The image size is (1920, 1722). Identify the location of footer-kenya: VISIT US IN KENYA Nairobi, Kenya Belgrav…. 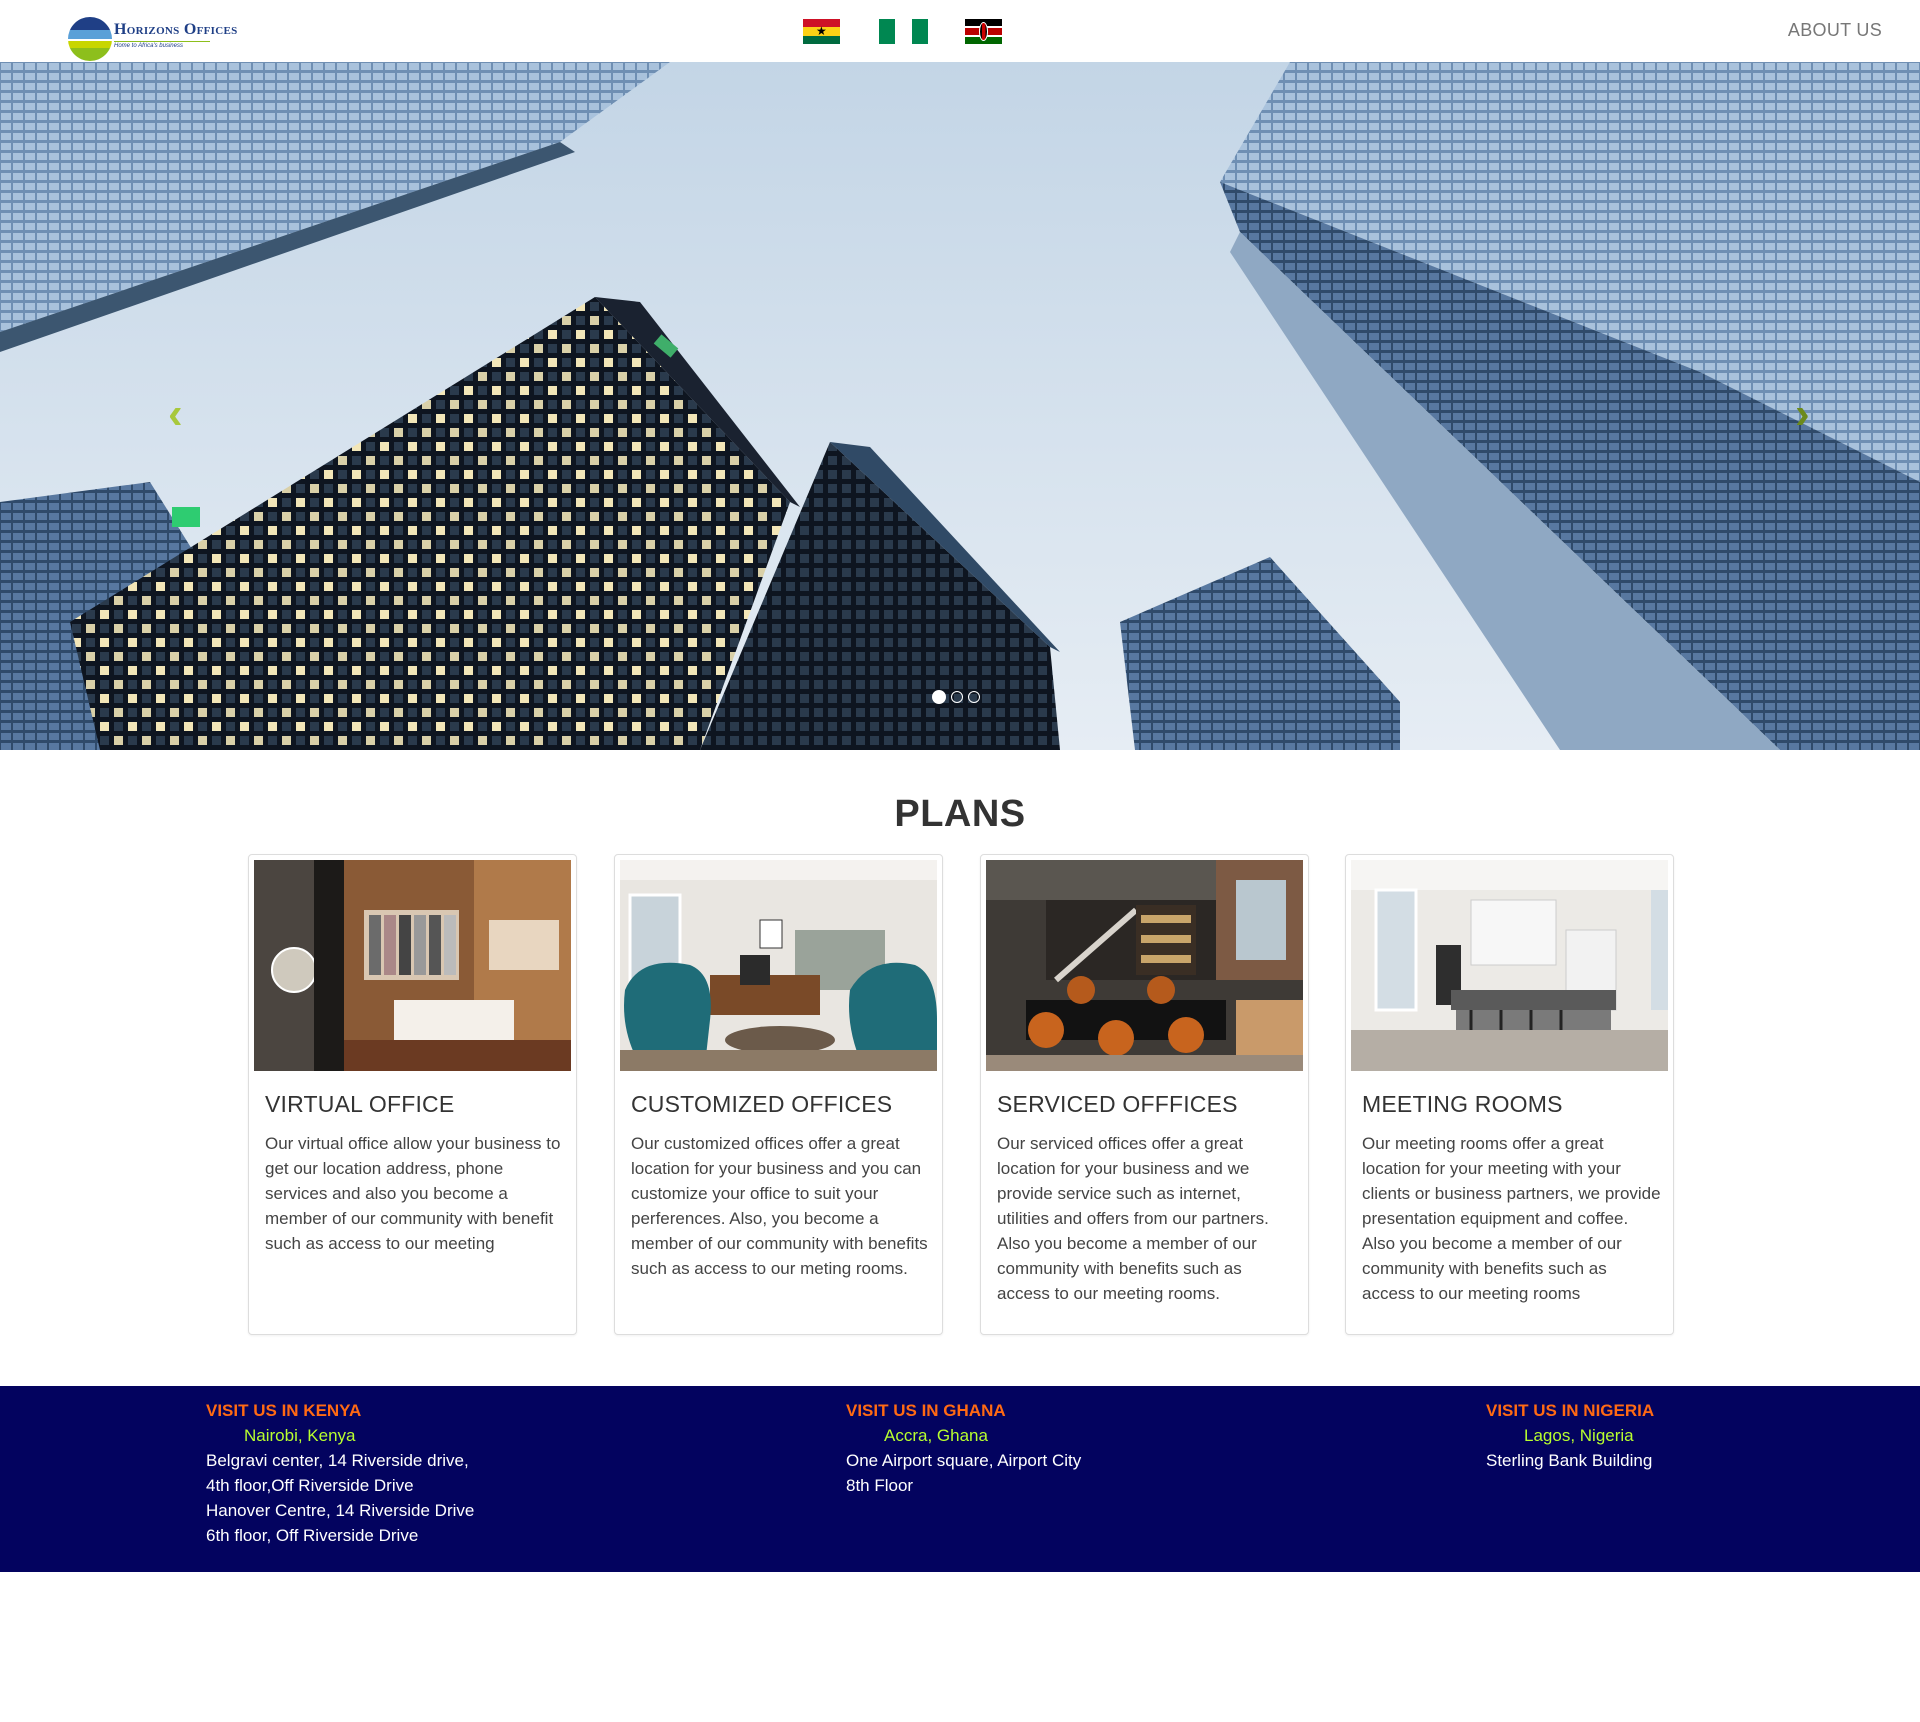
(340, 1473).